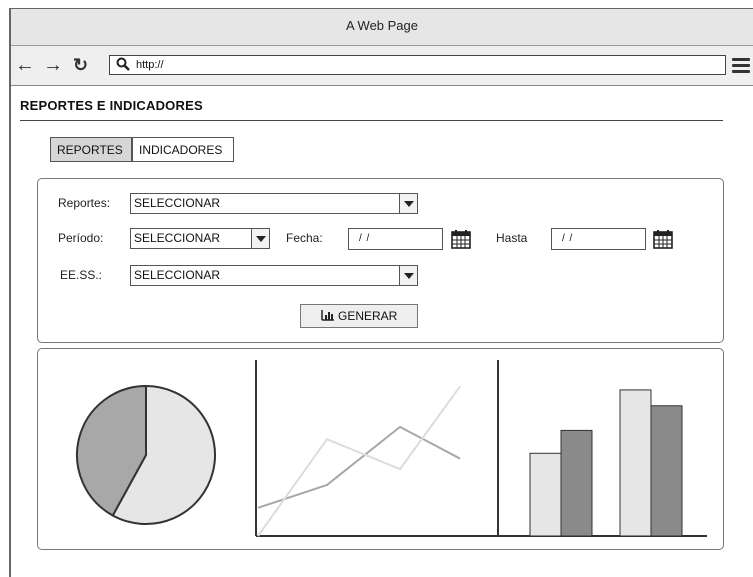 This screenshot has height=577, width=753. I want to click on fecha-label: Fecha:, so click(304, 238).